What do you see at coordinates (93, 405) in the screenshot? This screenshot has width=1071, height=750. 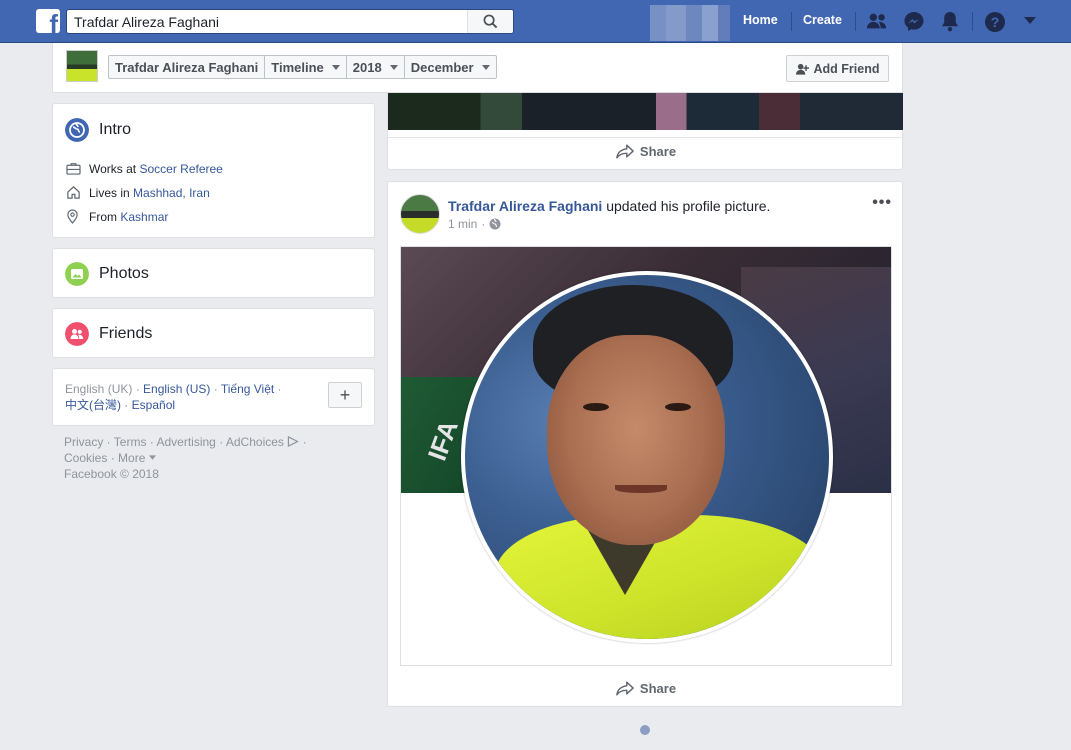 I see `language-option: 中文(台灣)` at bounding box center [93, 405].